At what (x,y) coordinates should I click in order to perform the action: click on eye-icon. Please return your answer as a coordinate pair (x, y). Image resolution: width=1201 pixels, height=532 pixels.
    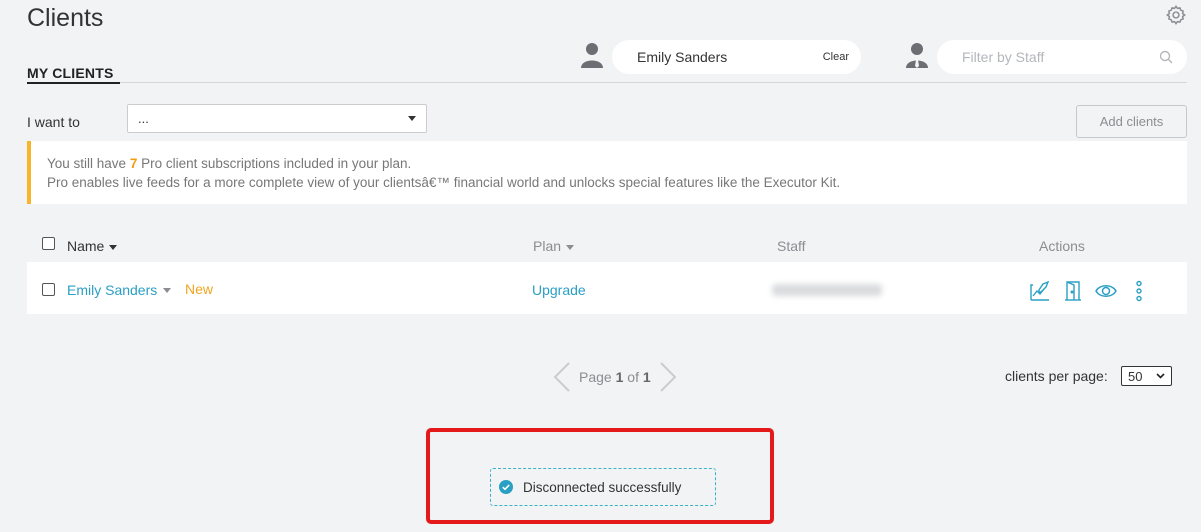
    Looking at the image, I should click on (1106, 291).